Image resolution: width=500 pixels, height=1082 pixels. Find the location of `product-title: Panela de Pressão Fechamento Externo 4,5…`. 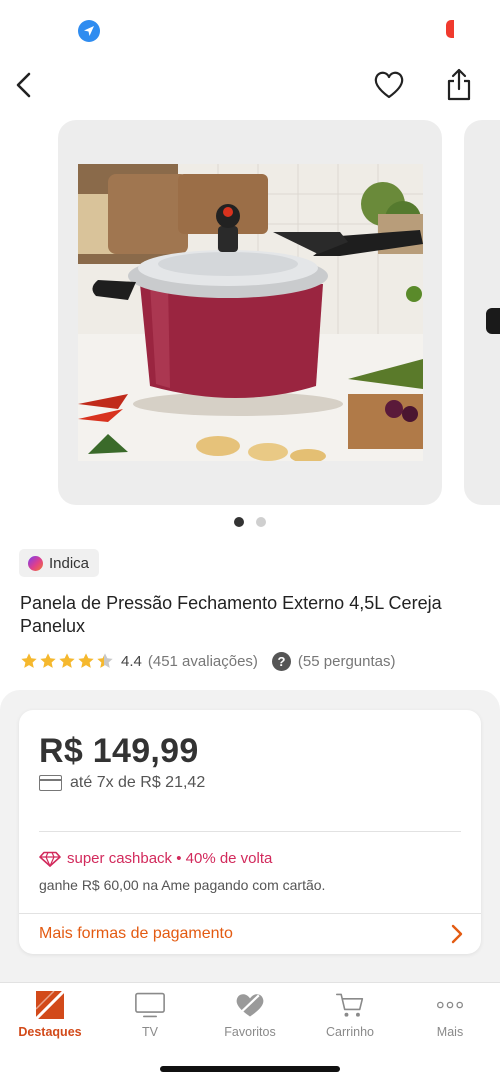

product-title: Panela de Pressão Fechamento Externo 4,5… is located at coordinates (231, 614).